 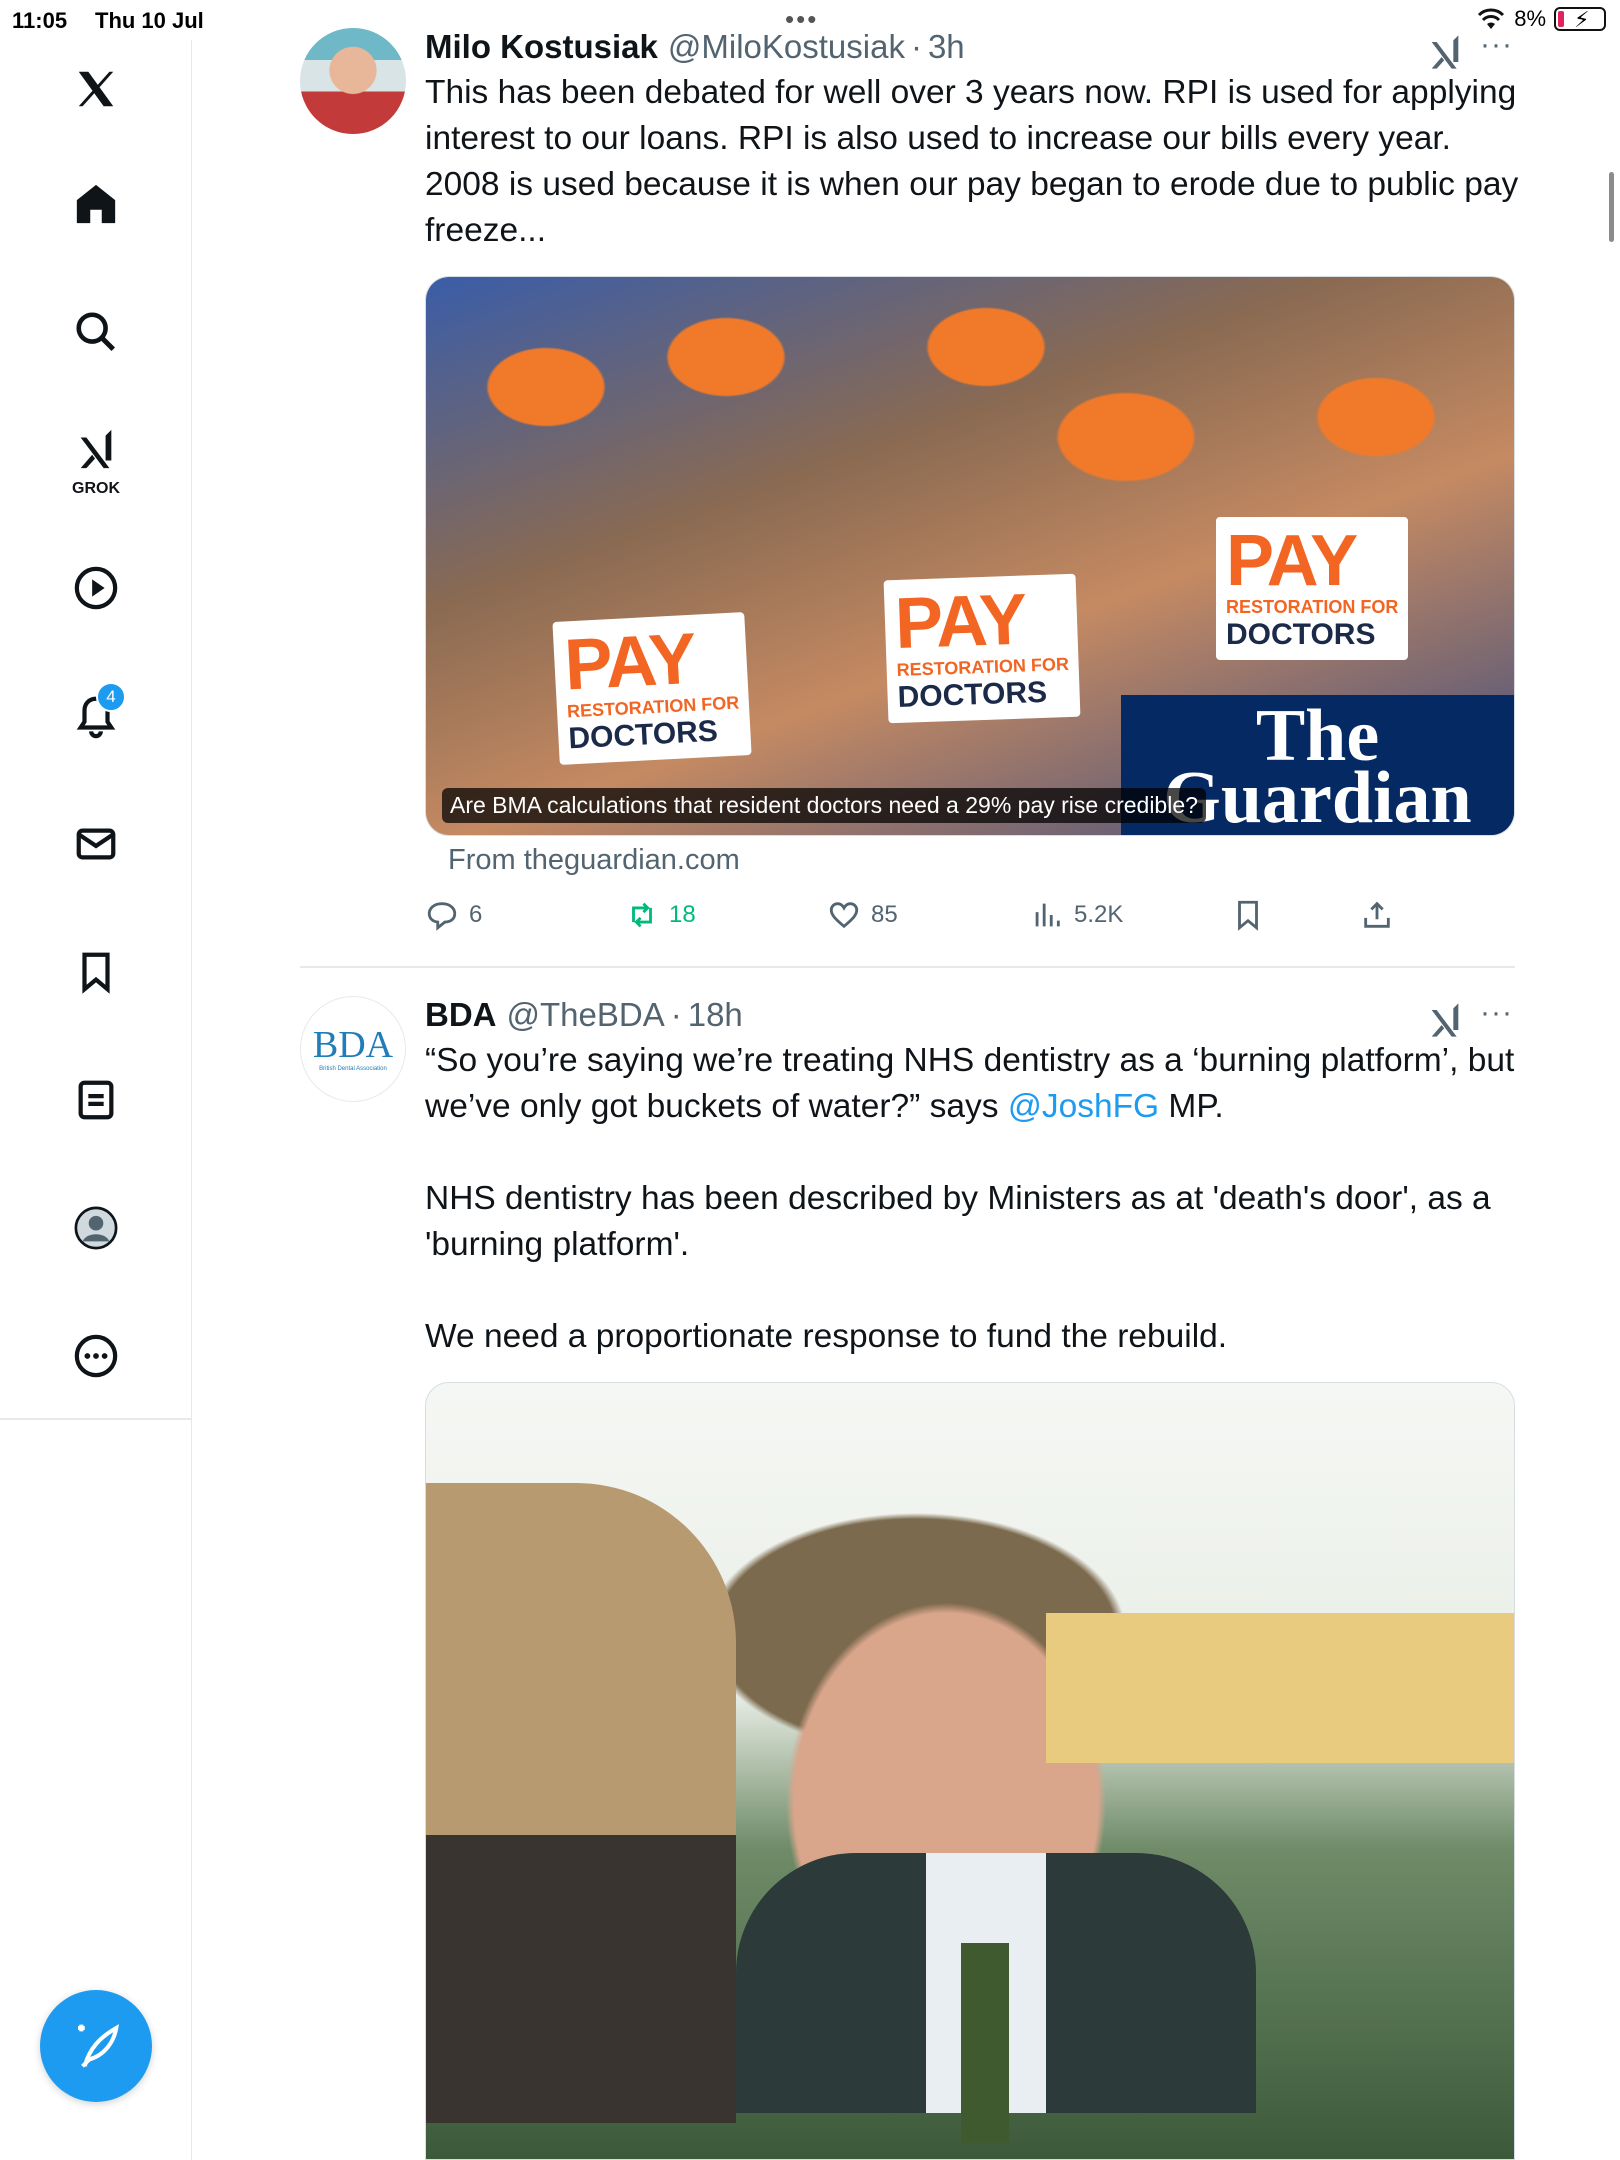 What do you see at coordinates (925, 918) in the screenshot?
I see `tweet-actions: 6 18 85 5.2K` at bounding box center [925, 918].